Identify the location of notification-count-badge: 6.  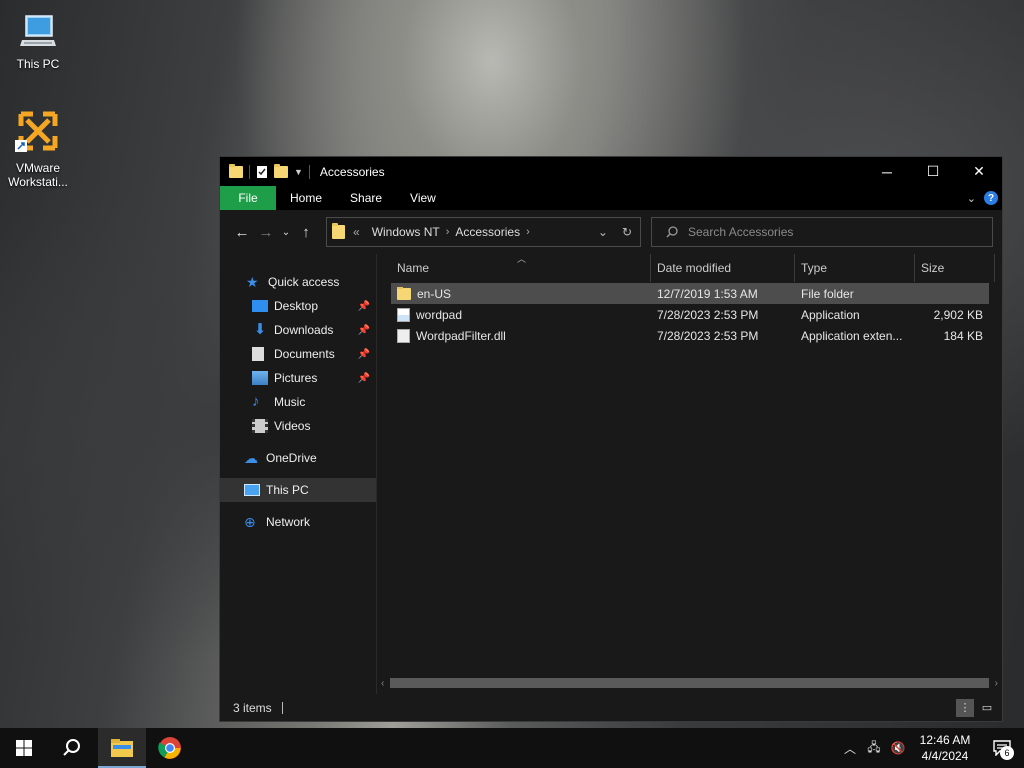
(1007, 753).